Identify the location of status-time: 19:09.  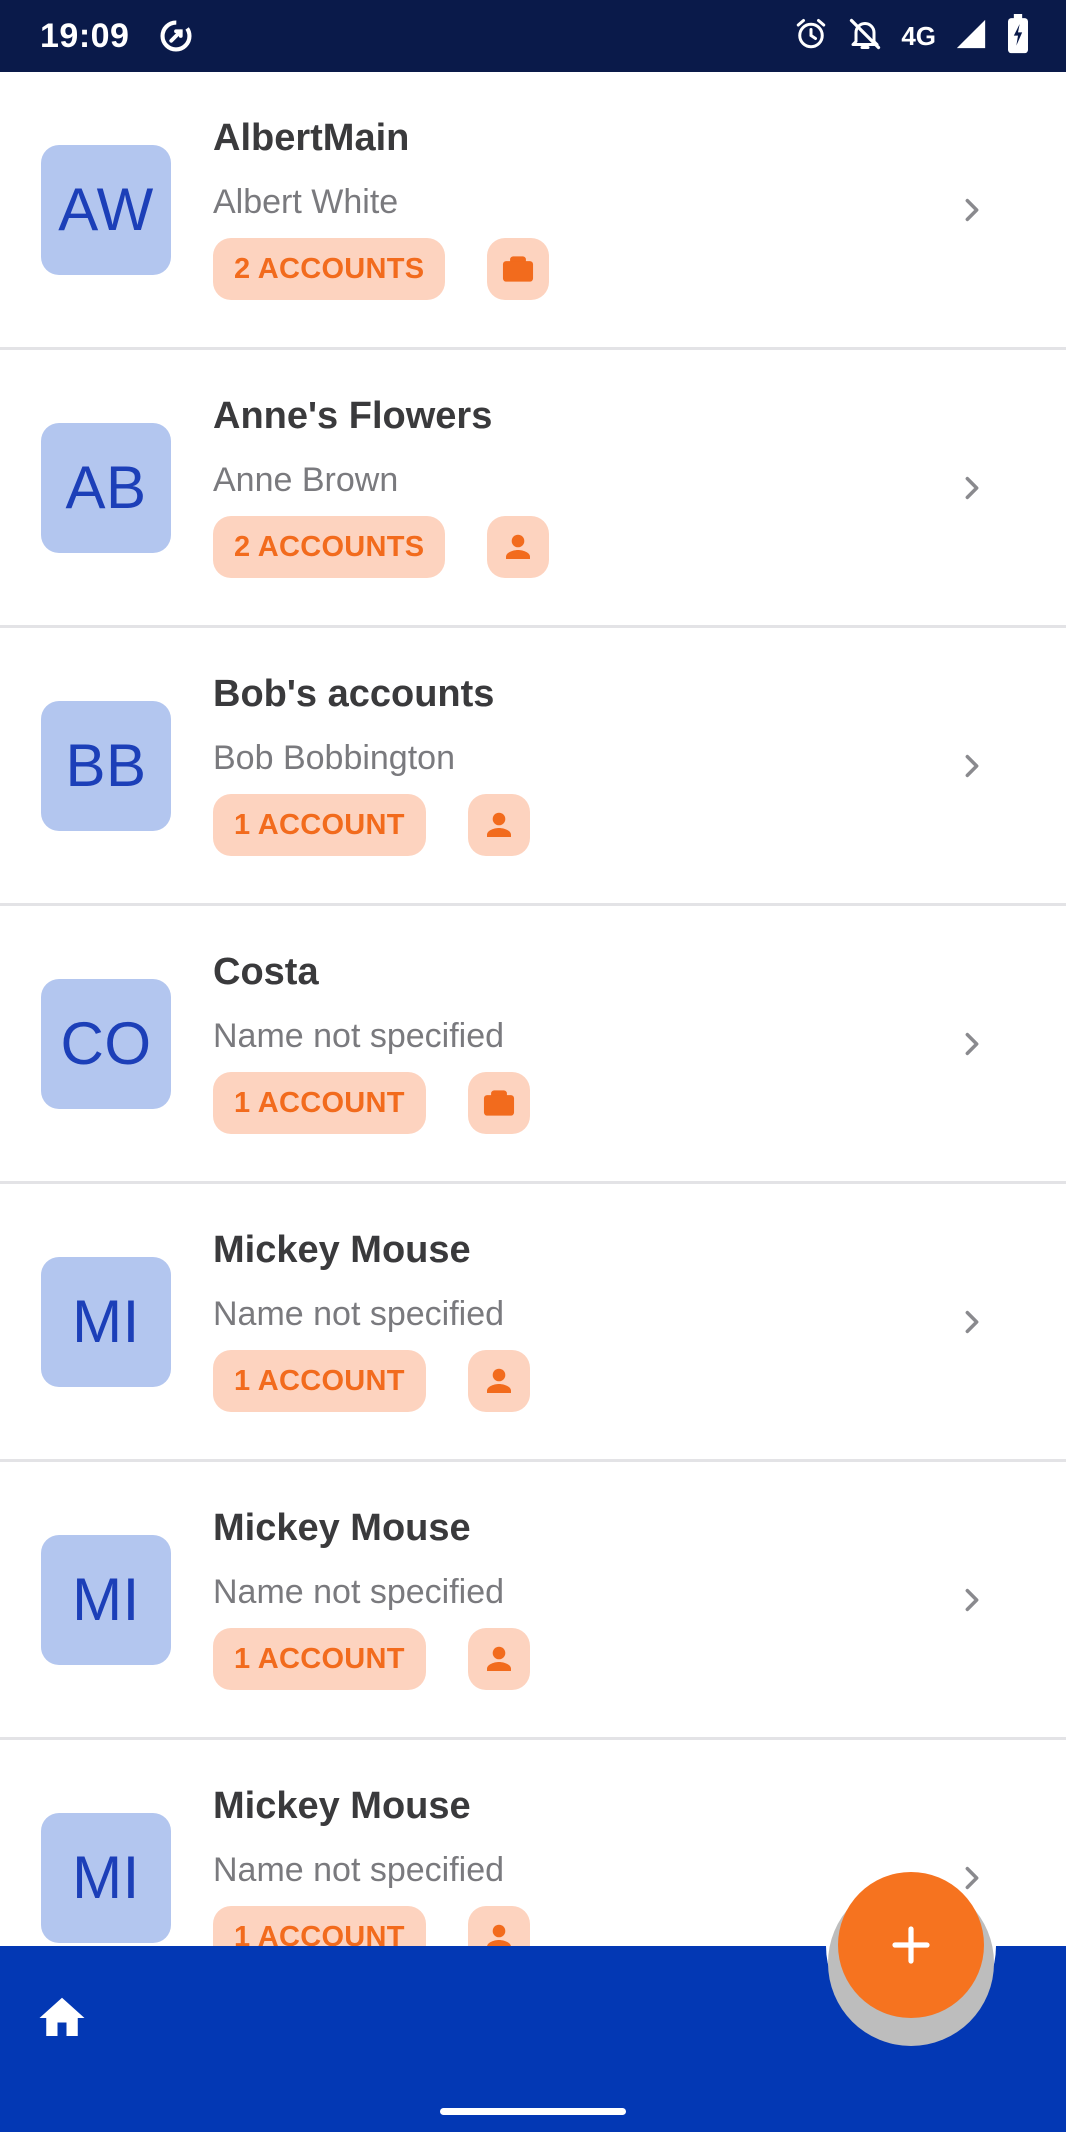
(85, 35).